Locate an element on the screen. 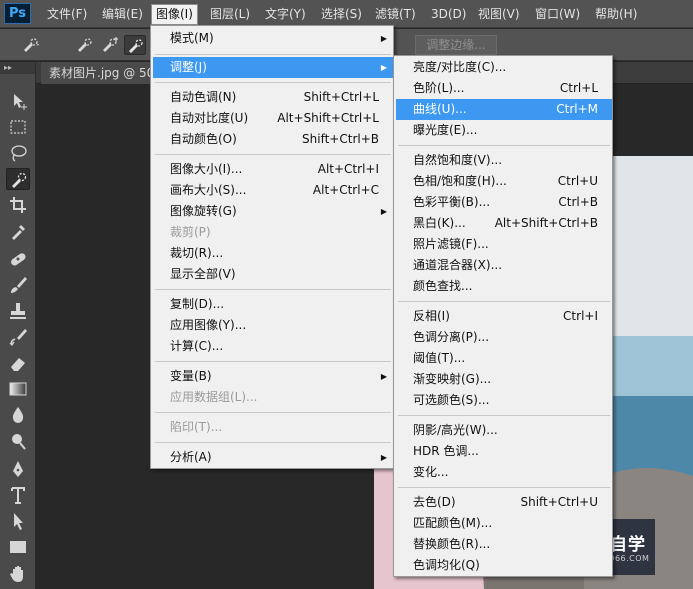 Image resolution: width=693 pixels, height=589 pixels. brush-add-icon is located at coordinates (110, 44).